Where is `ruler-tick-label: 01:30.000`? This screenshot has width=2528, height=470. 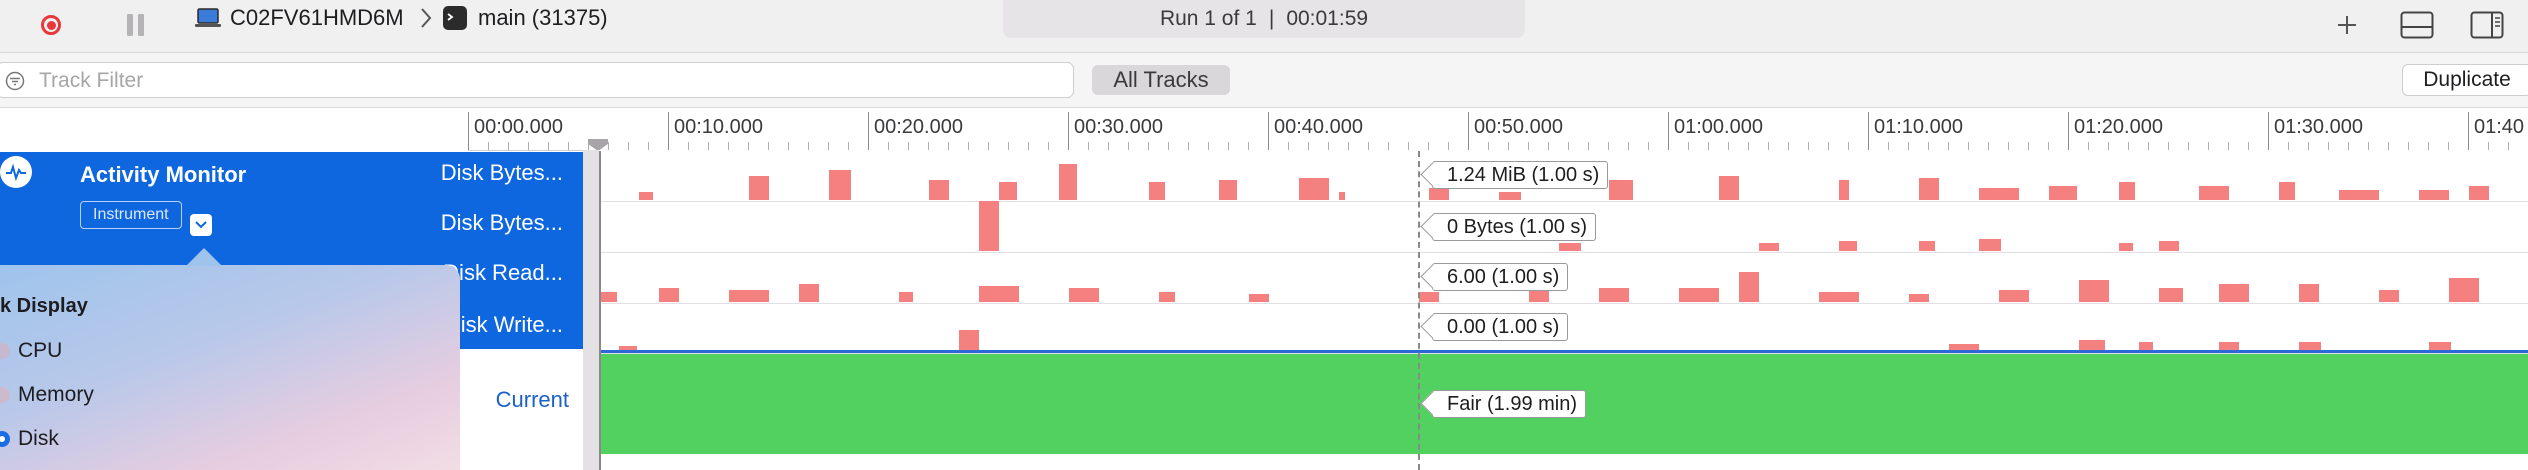
ruler-tick-label: 01:30.000 is located at coordinates (2318, 127).